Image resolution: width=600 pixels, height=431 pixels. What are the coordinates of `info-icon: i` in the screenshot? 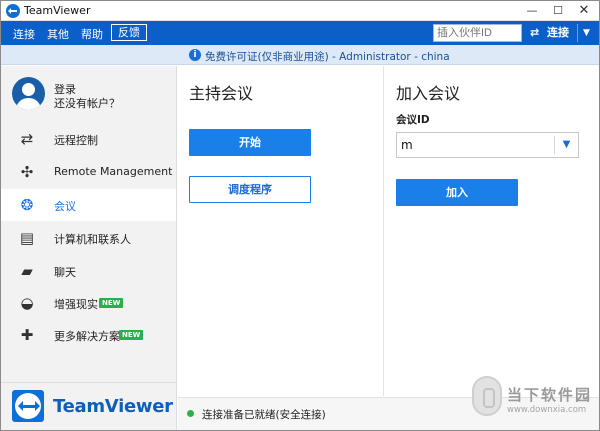 It's located at (195, 55).